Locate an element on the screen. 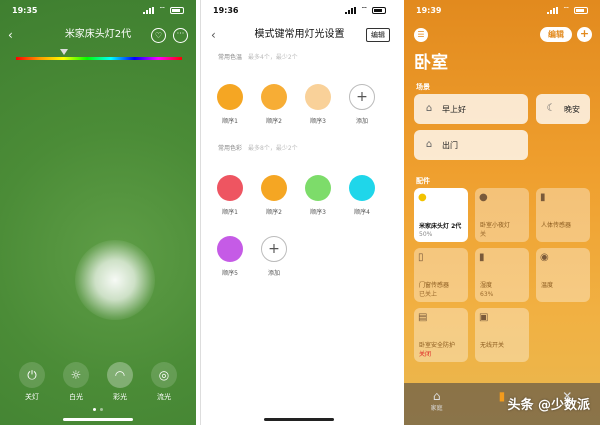 This screenshot has height=425, width=600. accessory-status: 63% is located at coordinates (487, 294).